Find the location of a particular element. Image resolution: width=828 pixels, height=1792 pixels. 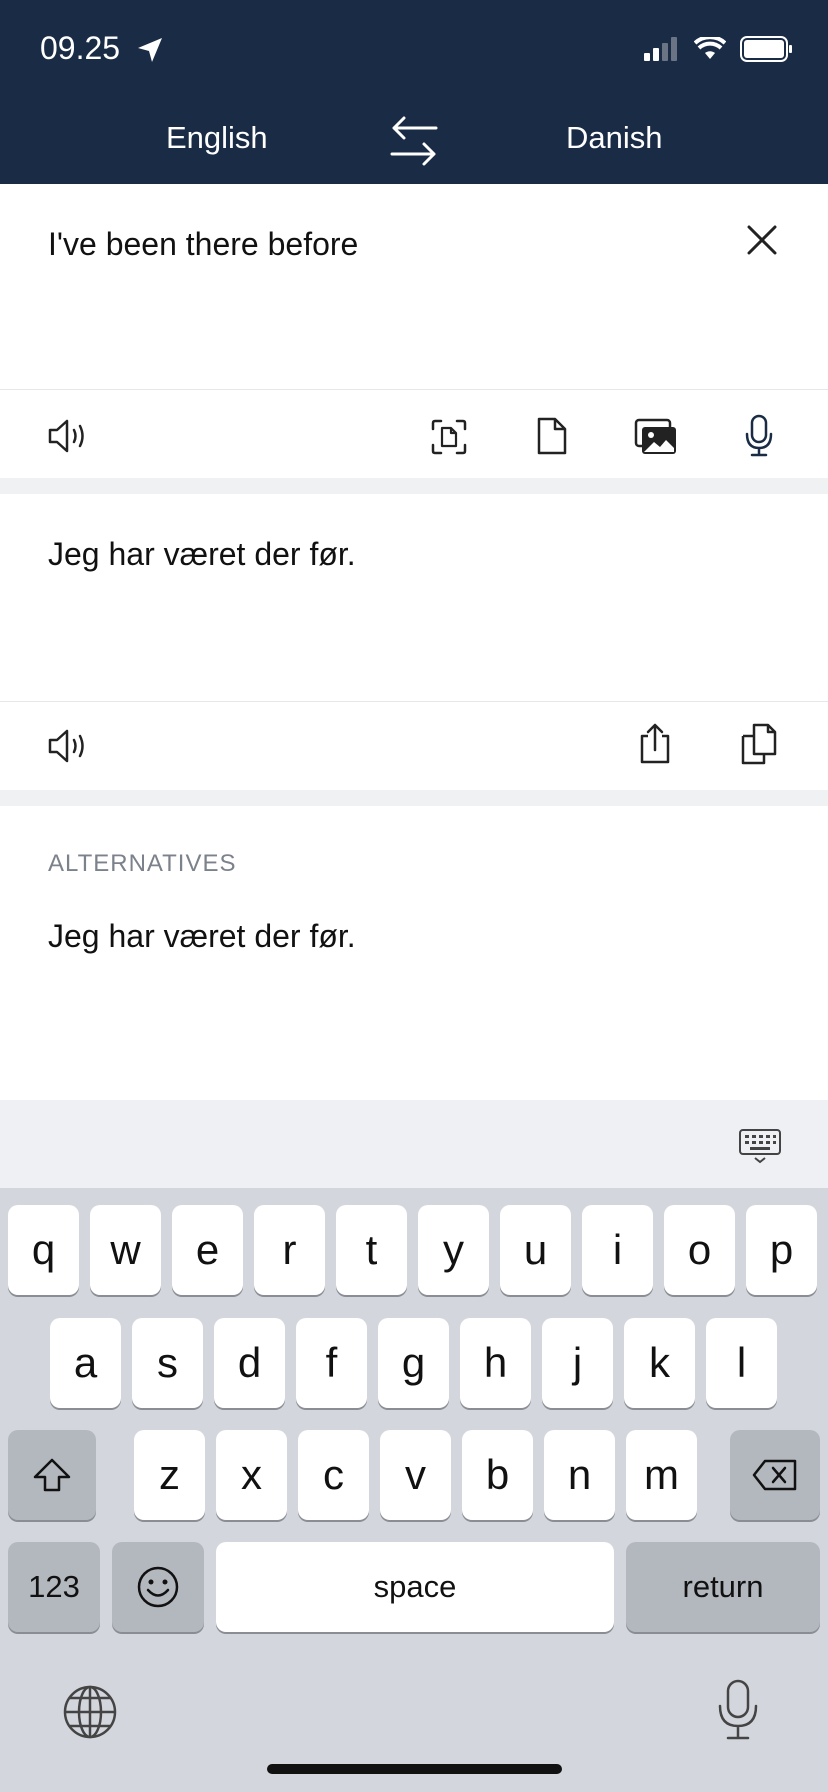

location-arrow-icon is located at coordinates (150, 50).